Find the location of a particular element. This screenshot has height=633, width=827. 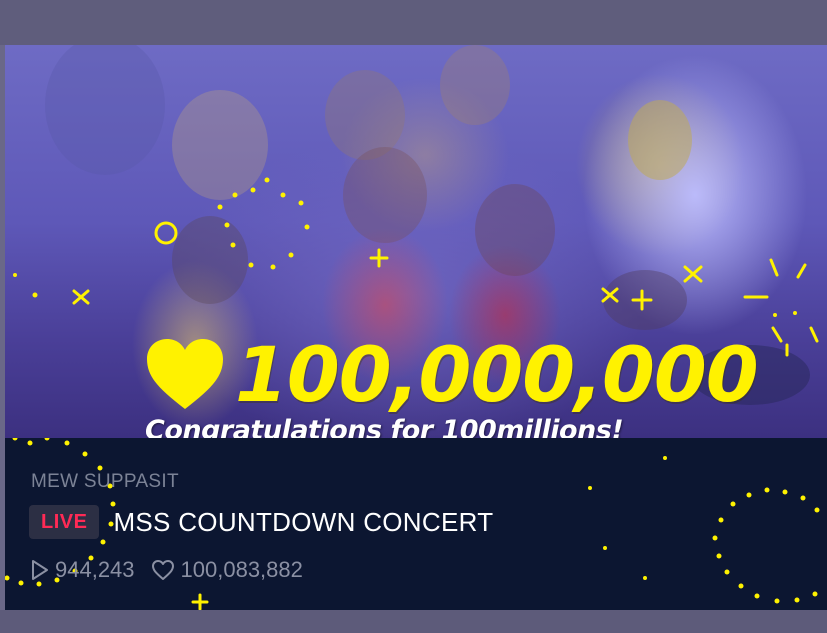

like-milestone-count: 100,000,000 is located at coordinates (497, 374).